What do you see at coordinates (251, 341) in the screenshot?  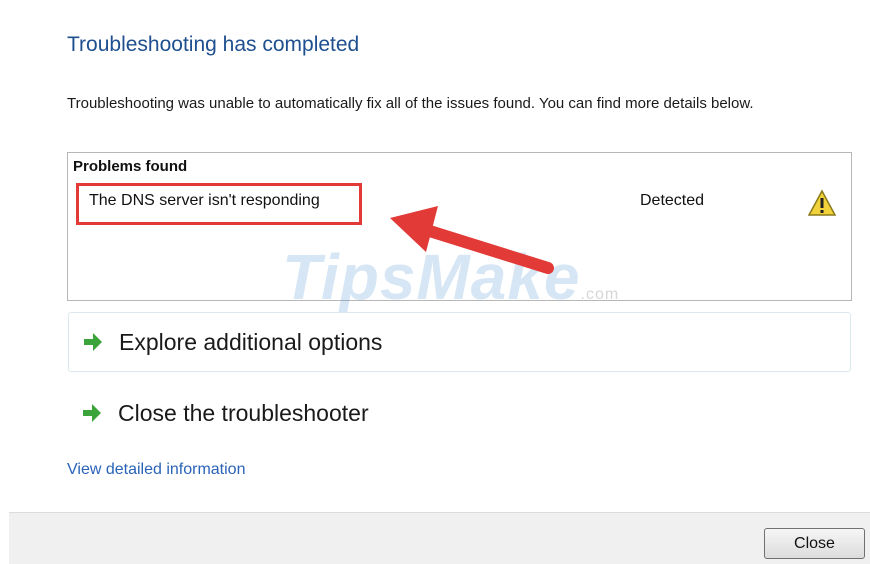 I see `explore-options-label: Explore additional options` at bounding box center [251, 341].